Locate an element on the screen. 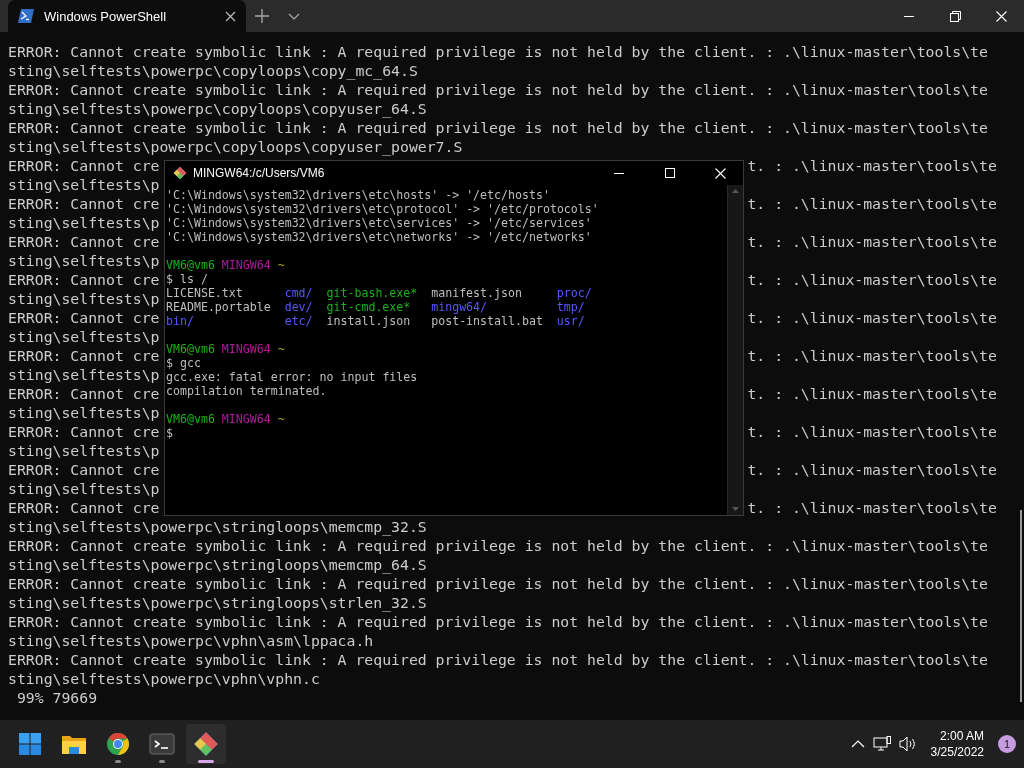  file-entry: tmp/ is located at coordinates (570, 307).